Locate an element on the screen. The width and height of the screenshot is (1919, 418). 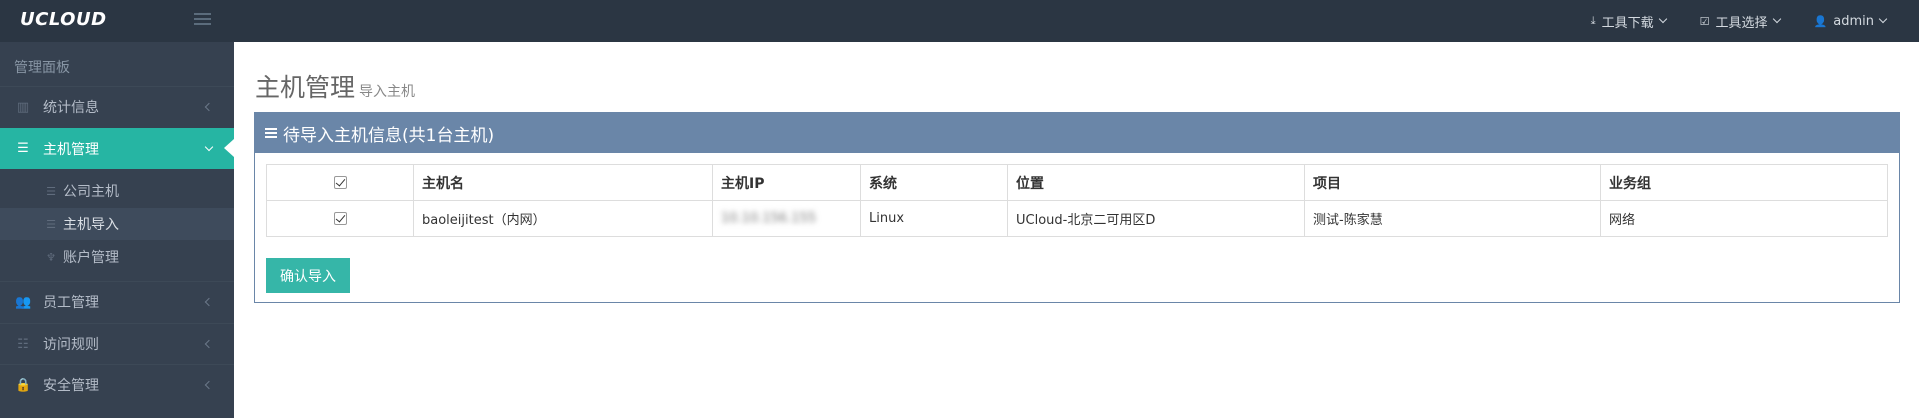
column-header-hostname: 主机名 is located at coordinates (563, 182).